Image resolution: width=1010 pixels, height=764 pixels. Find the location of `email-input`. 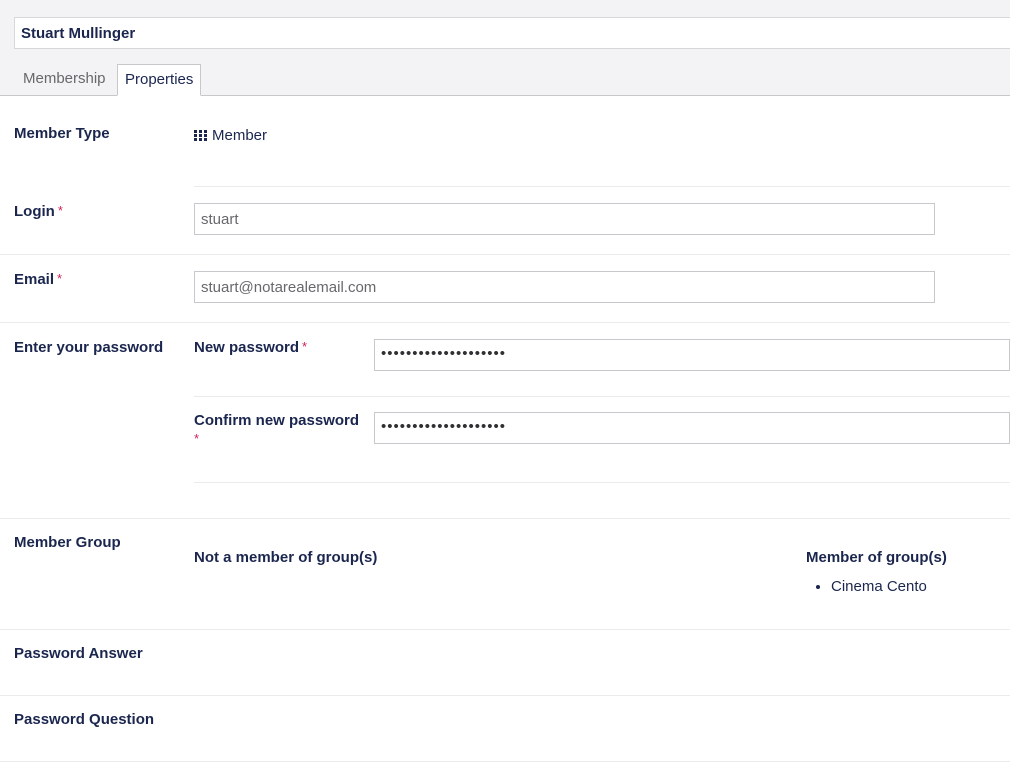

email-input is located at coordinates (564, 287).